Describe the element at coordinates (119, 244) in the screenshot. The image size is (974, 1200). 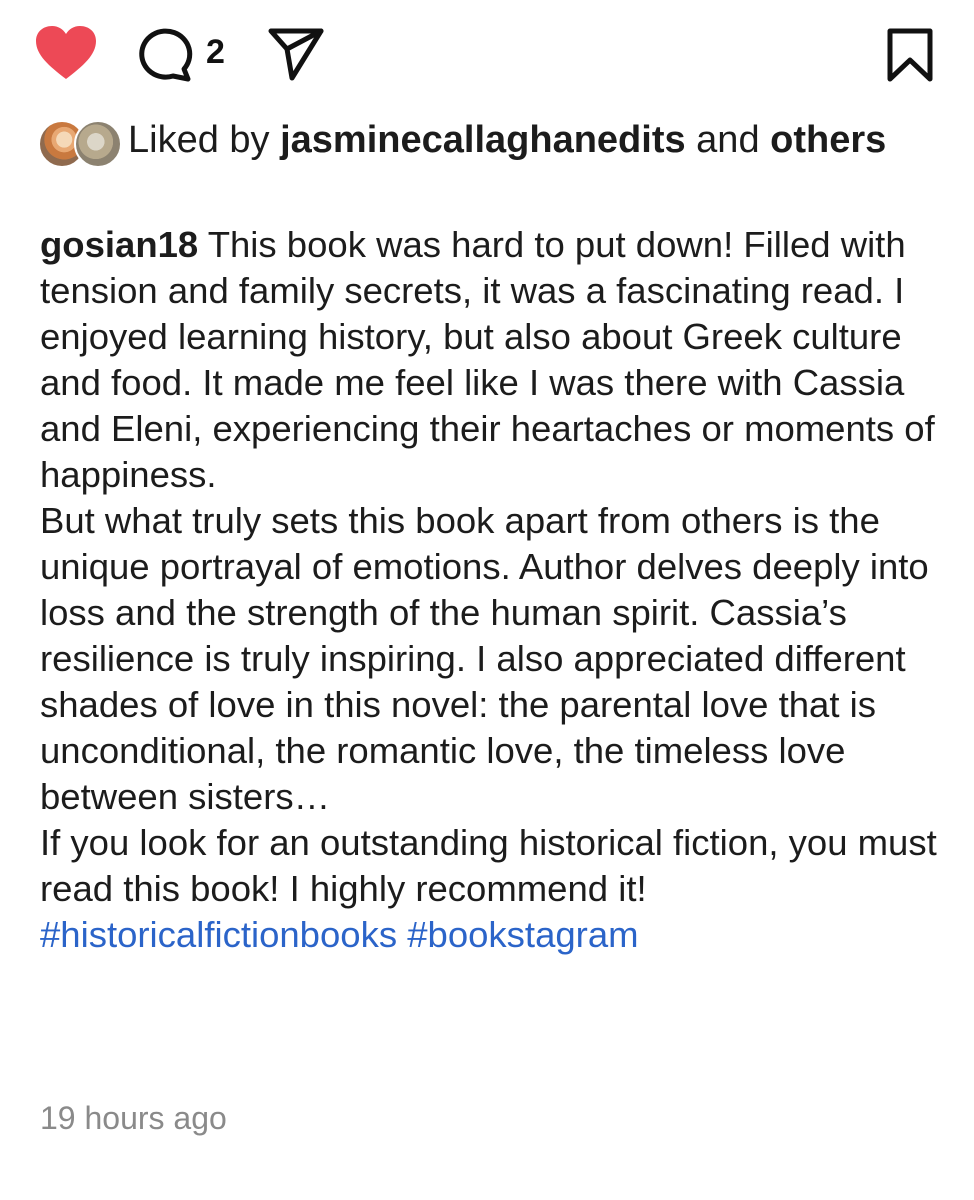
I see `author-username-link: gosian18` at that location.